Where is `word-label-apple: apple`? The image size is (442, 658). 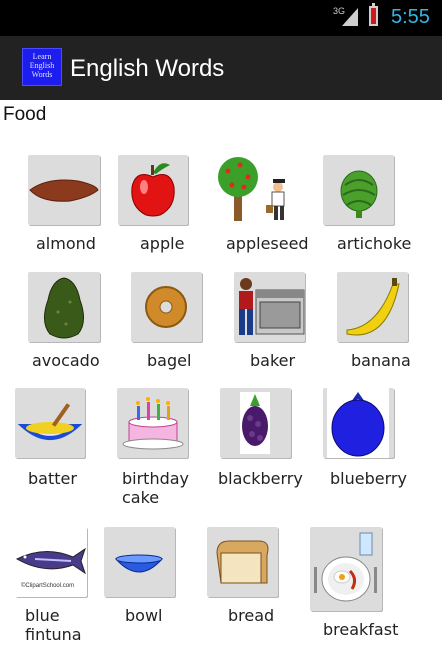
word-label-apple: apple is located at coordinates (162, 243).